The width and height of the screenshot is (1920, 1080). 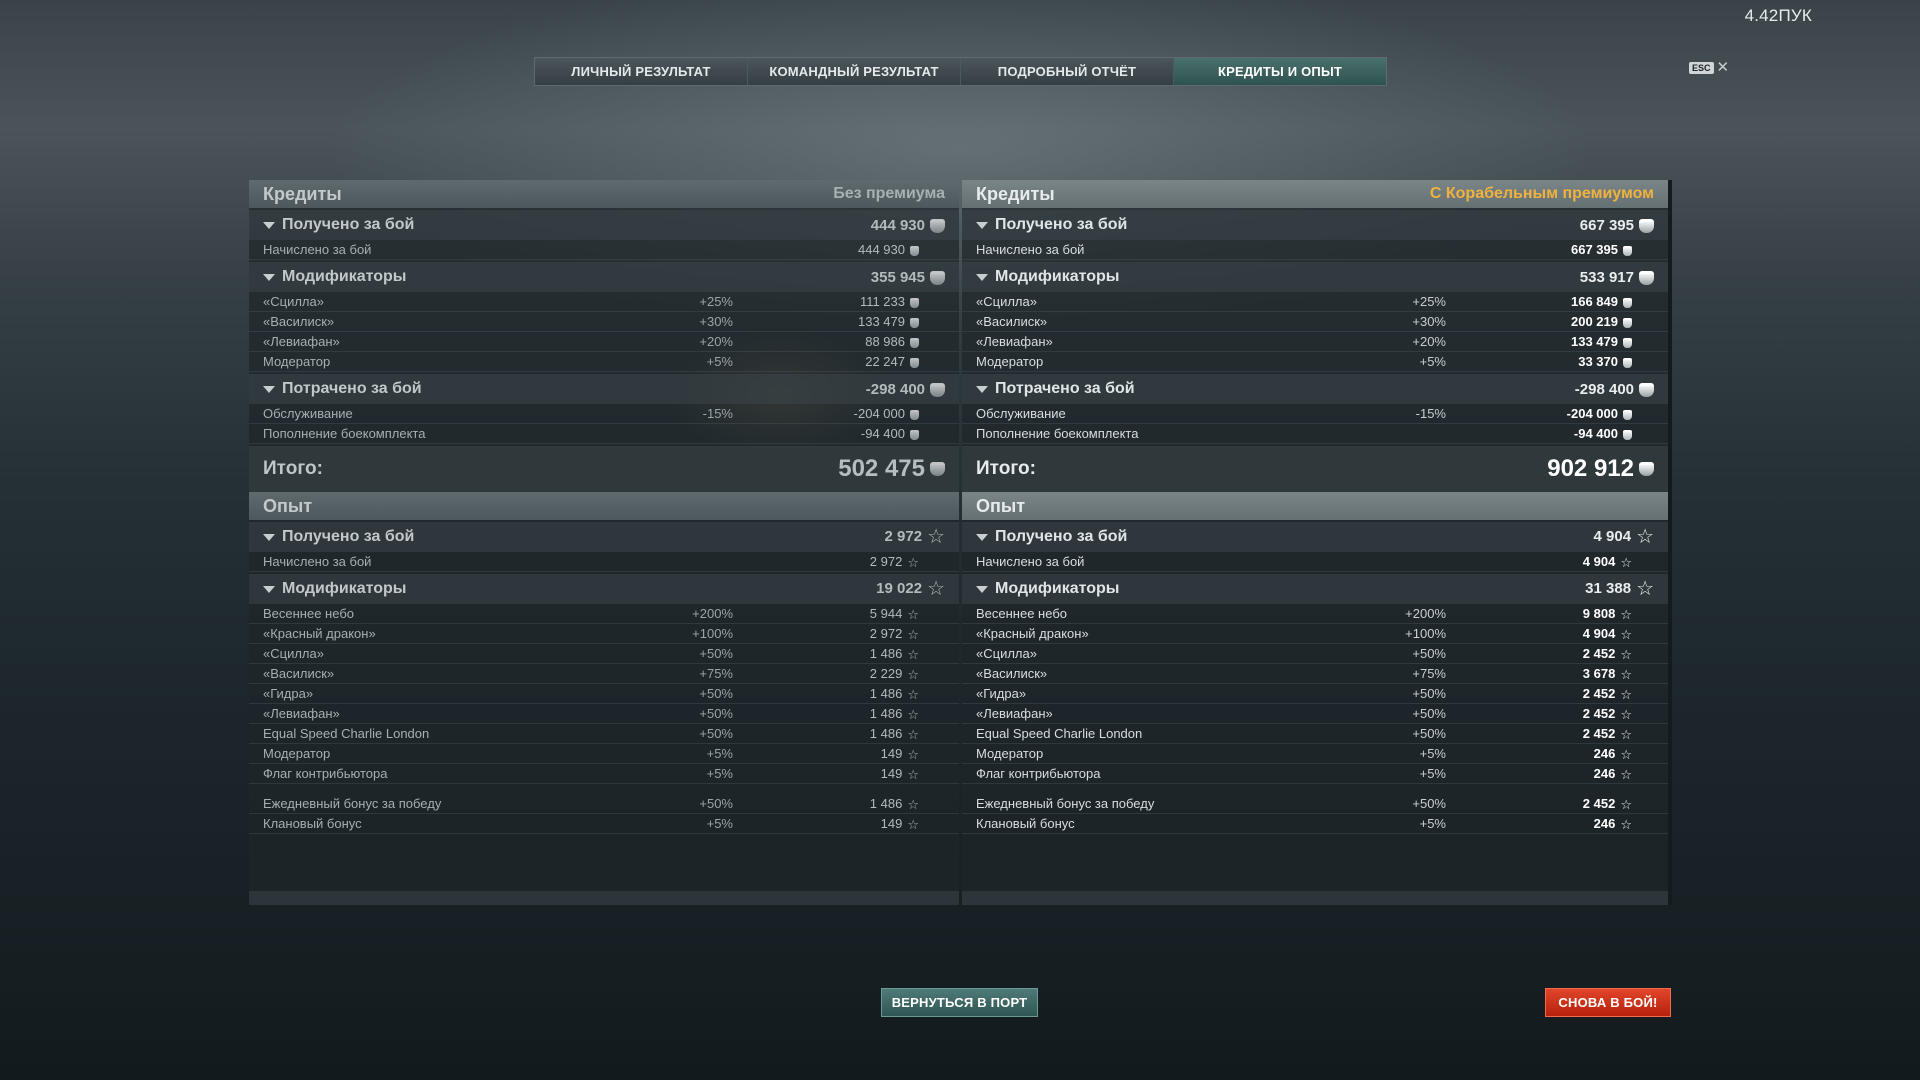 What do you see at coordinates (288, 693) in the screenshot?
I see `row-label: «Гидра»` at bounding box center [288, 693].